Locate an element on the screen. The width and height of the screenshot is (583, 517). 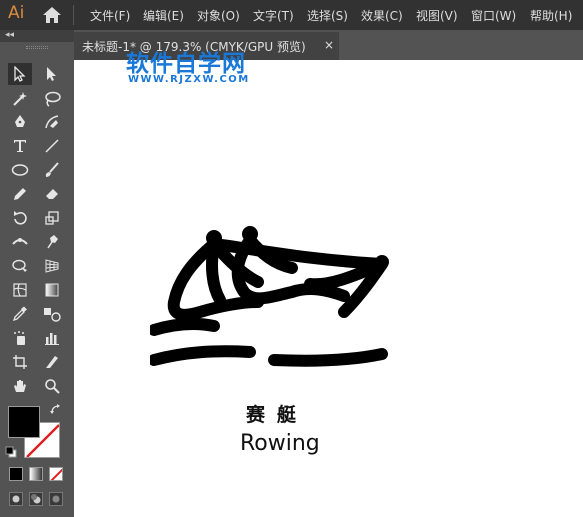
panel-grip is located at coordinates (37, 47).